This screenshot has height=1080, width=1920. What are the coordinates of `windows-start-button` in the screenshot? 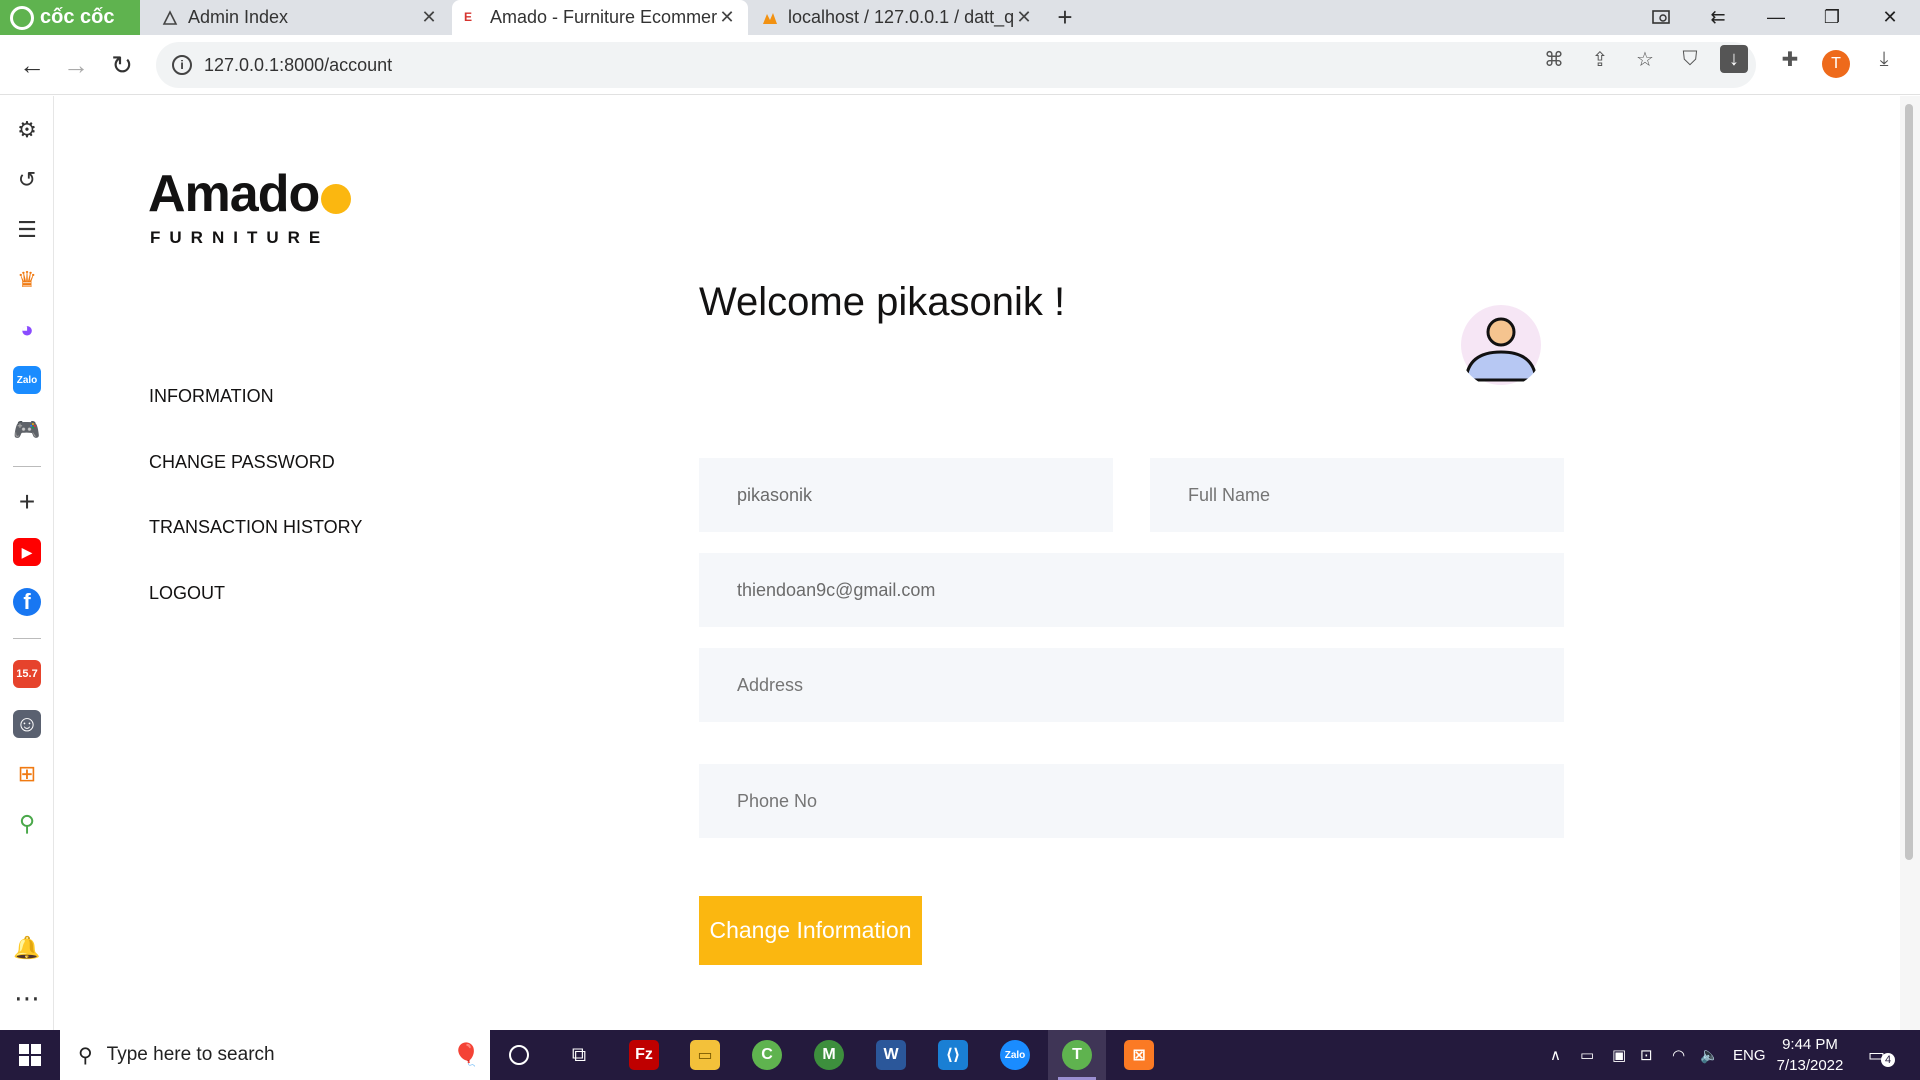 It's located at (30, 1055).